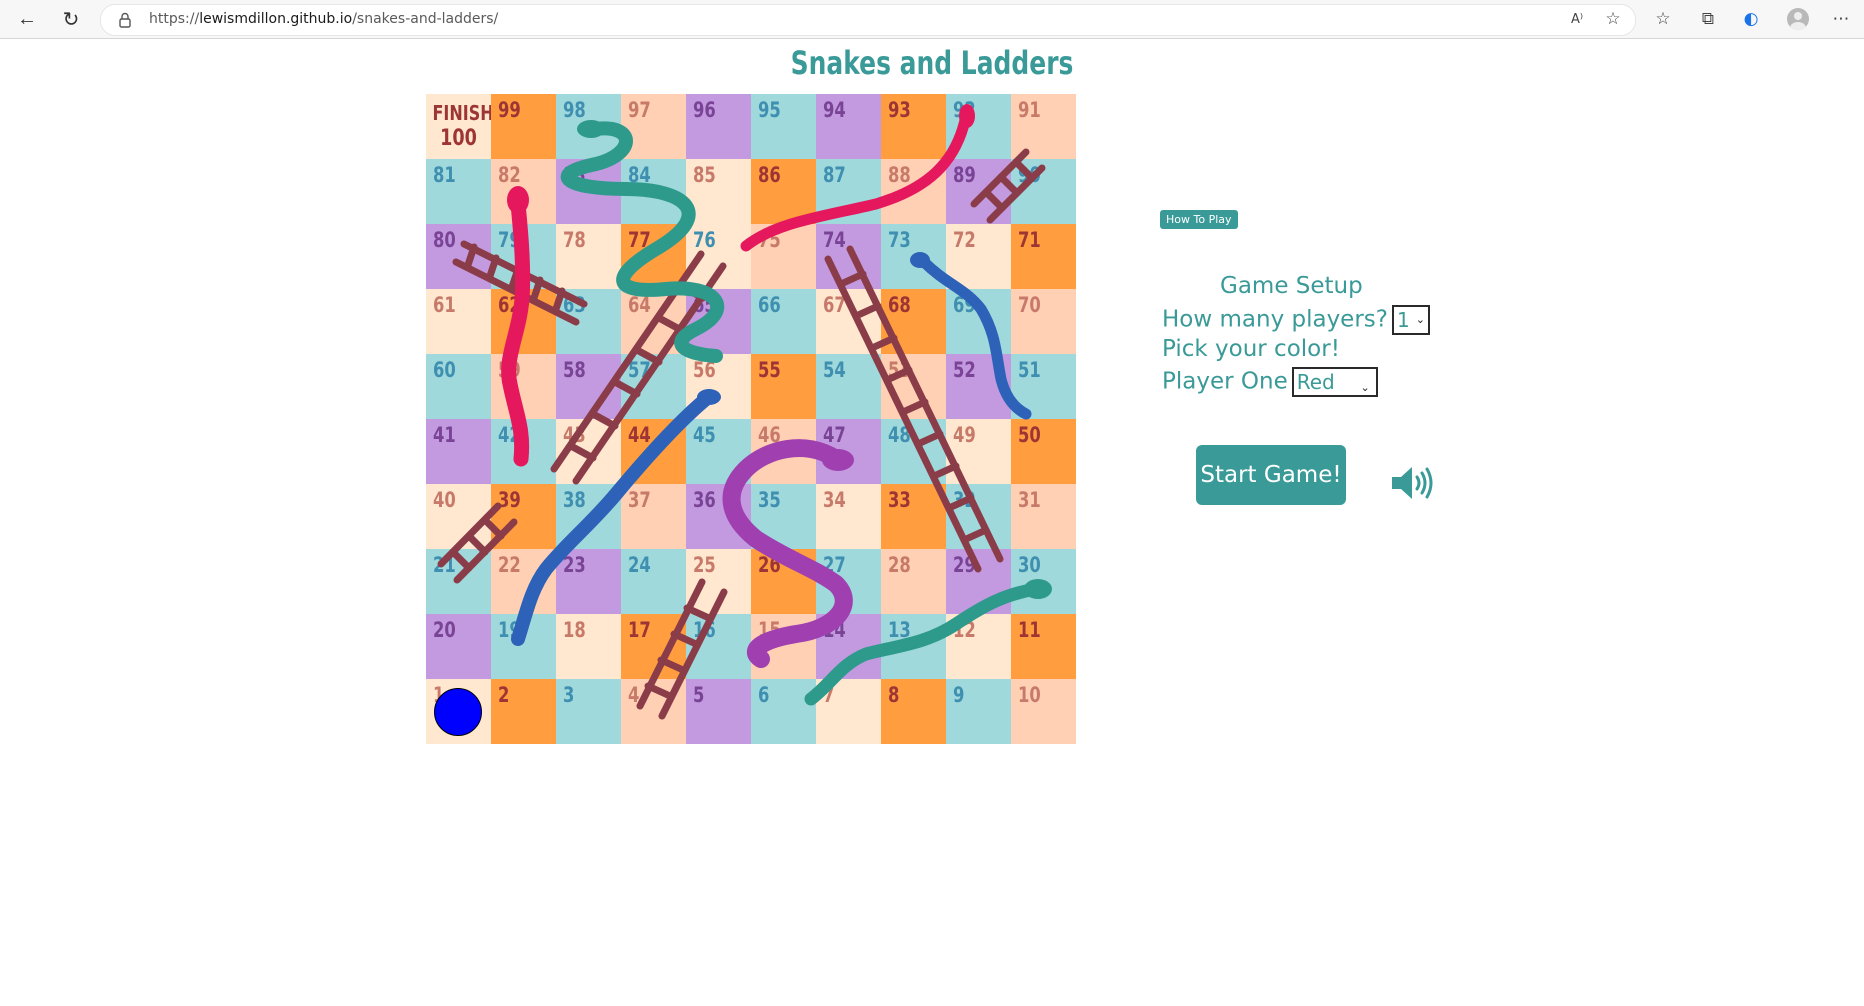  What do you see at coordinates (1199, 219) in the screenshot?
I see `how-to-play-button: How To Play` at bounding box center [1199, 219].